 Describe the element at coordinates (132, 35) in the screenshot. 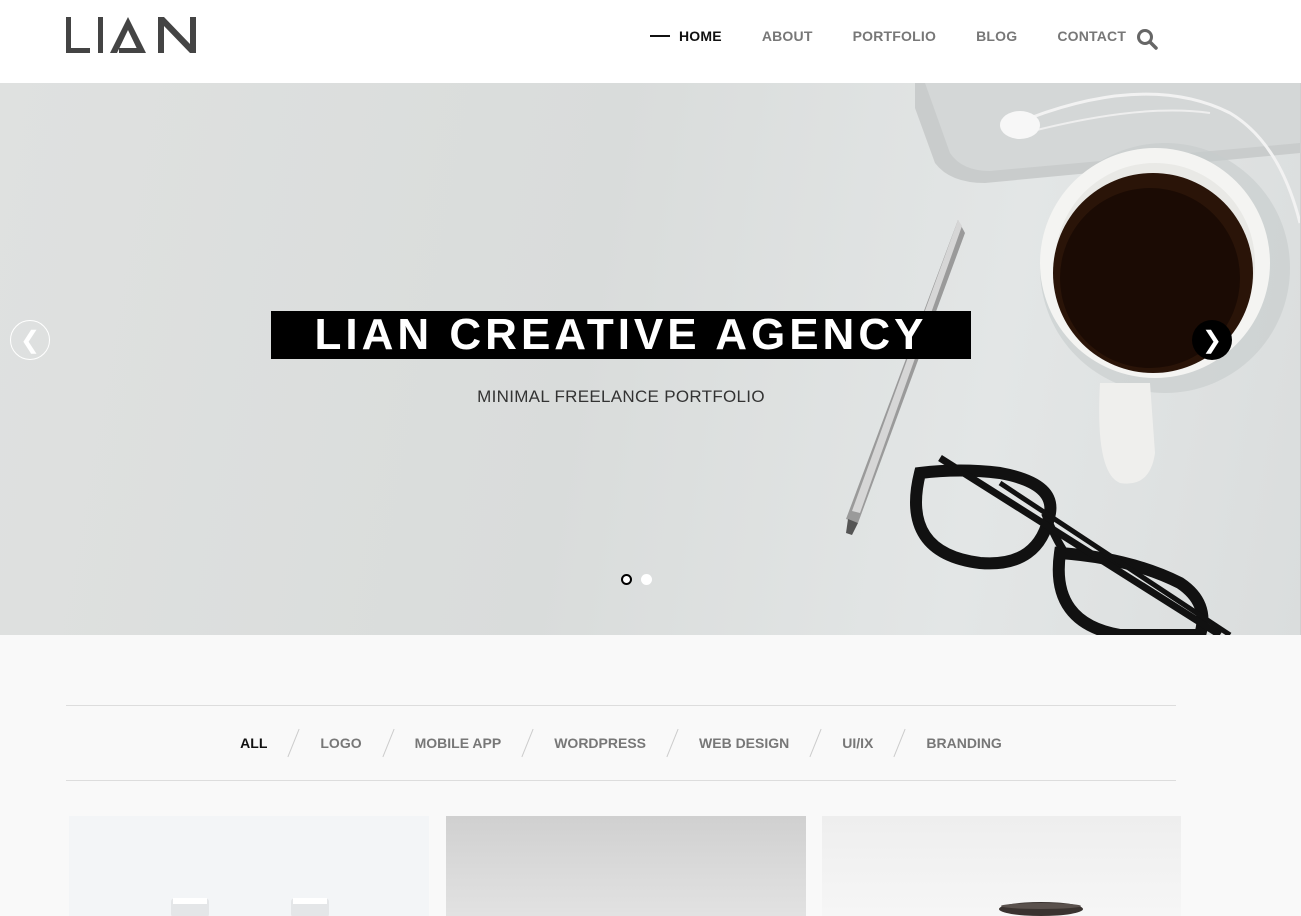

I see `site-logo` at that location.